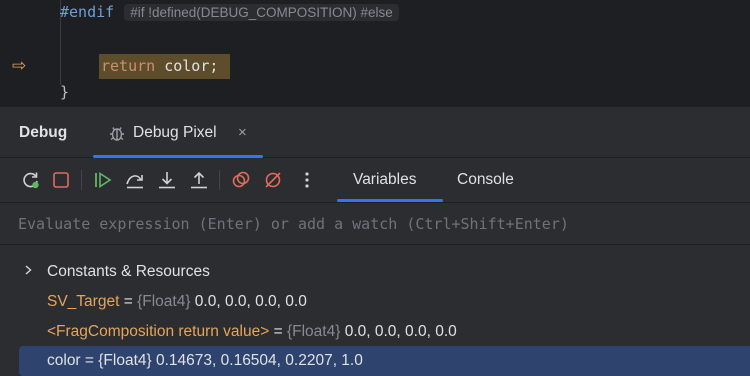  Describe the element at coordinates (28, 271) in the screenshot. I see `chevron-right-icon` at that location.